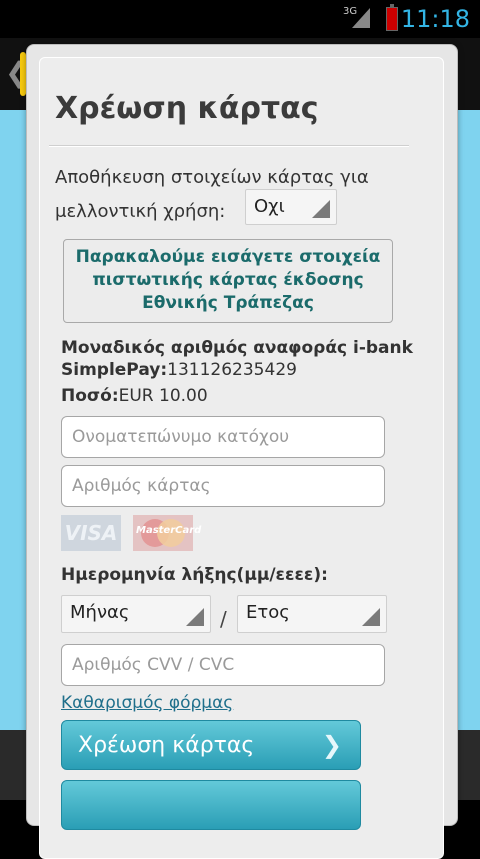 The height and width of the screenshot is (859, 480). Describe the element at coordinates (392, 17) in the screenshot. I see `battery-icon` at that location.